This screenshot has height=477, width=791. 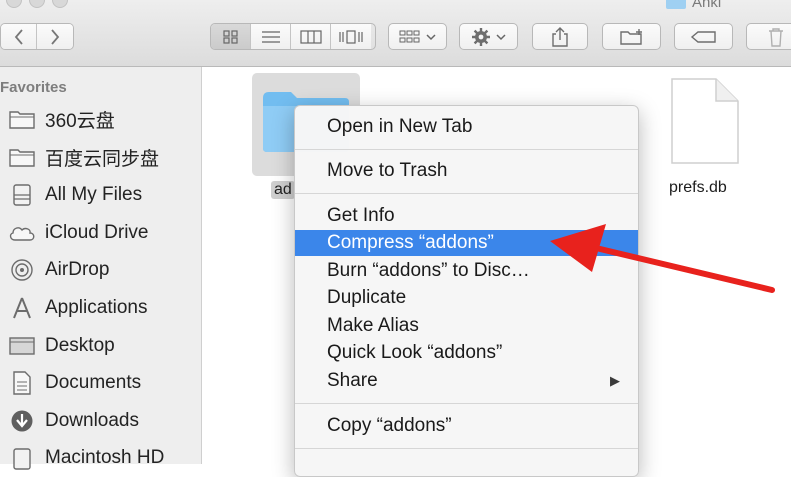 I want to click on share-button, so click(x=560, y=36).